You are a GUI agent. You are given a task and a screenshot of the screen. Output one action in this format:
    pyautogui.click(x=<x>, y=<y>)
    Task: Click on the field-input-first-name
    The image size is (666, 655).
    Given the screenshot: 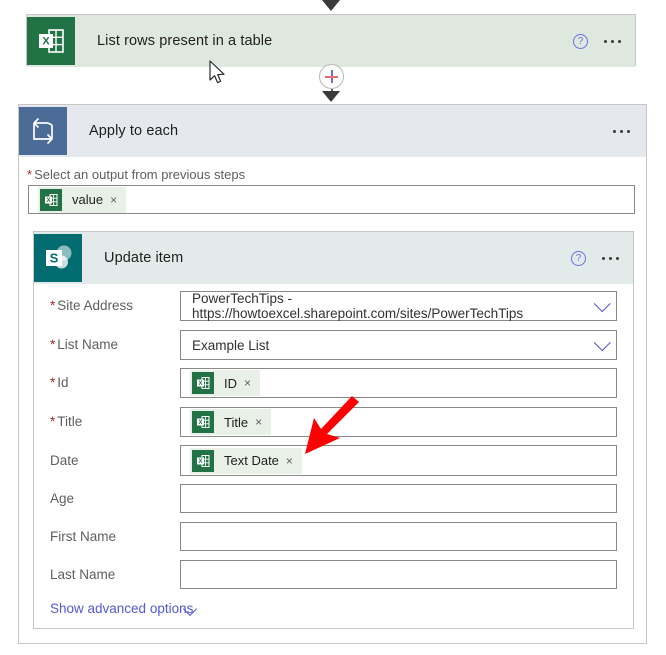 What is the action you would take?
    pyautogui.click(x=398, y=536)
    